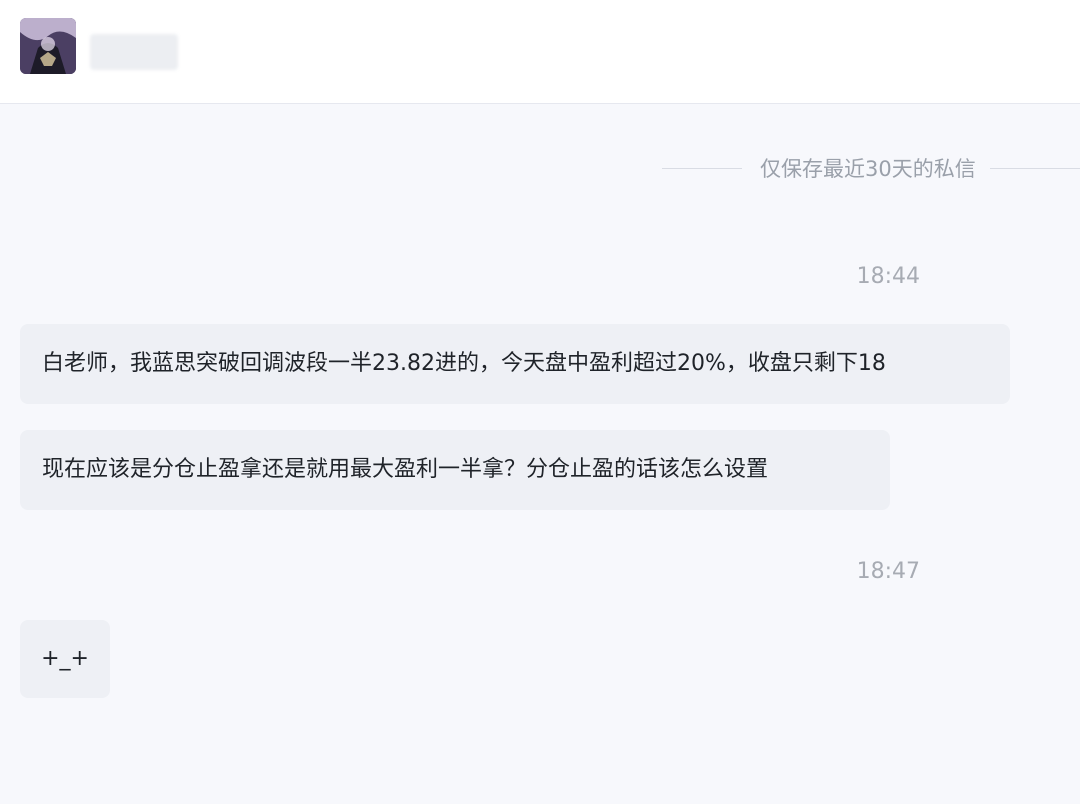 The image size is (1080, 804). What do you see at coordinates (540, 52) in the screenshot?
I see `chat-header` at bounding box center [540, 52].